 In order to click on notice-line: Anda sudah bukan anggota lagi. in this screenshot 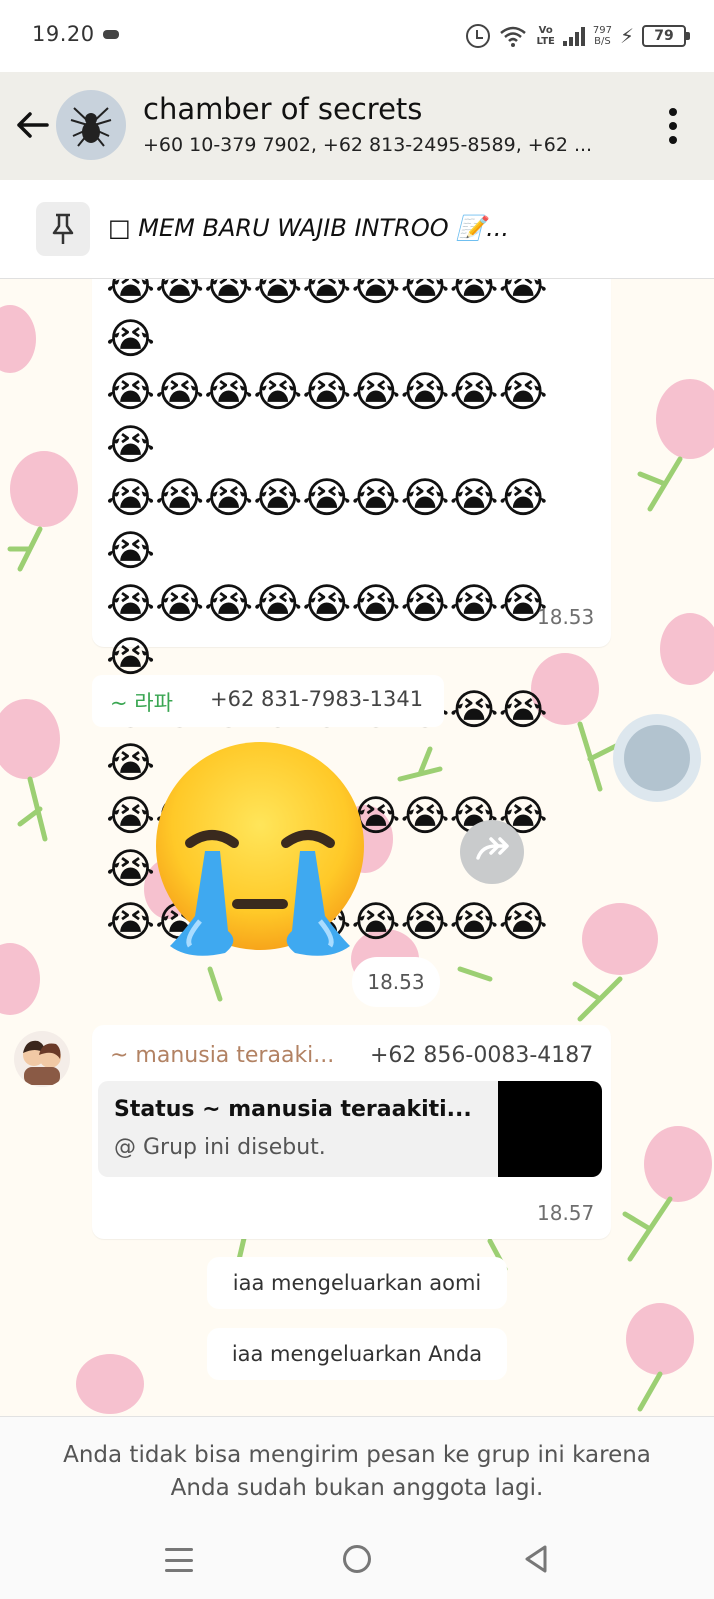, I will do `click(357, 1488)`.